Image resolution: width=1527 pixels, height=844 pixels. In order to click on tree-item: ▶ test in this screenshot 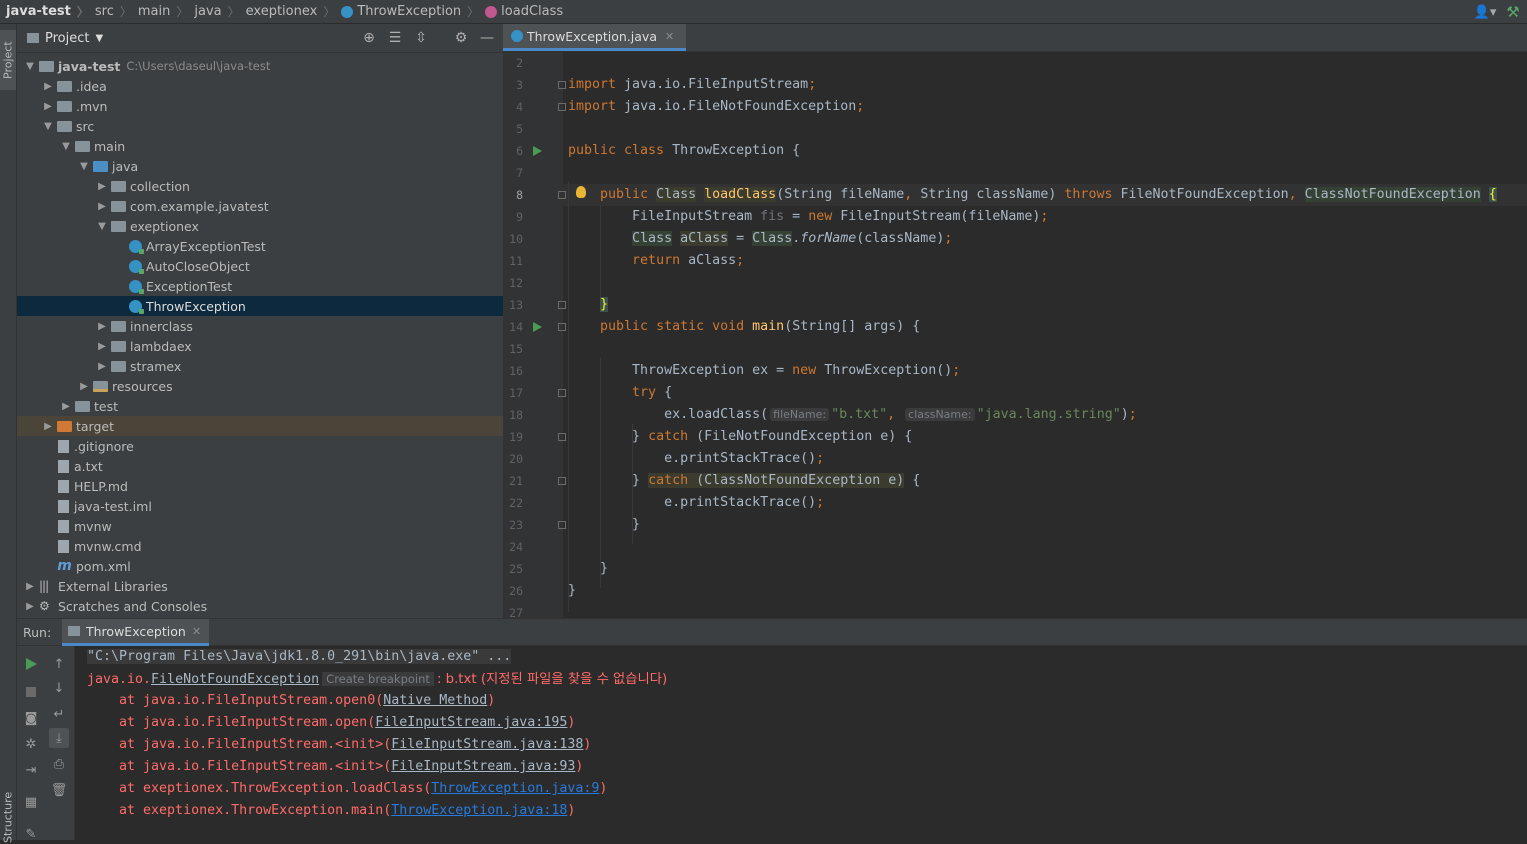, I will do `click(260, 406)`.